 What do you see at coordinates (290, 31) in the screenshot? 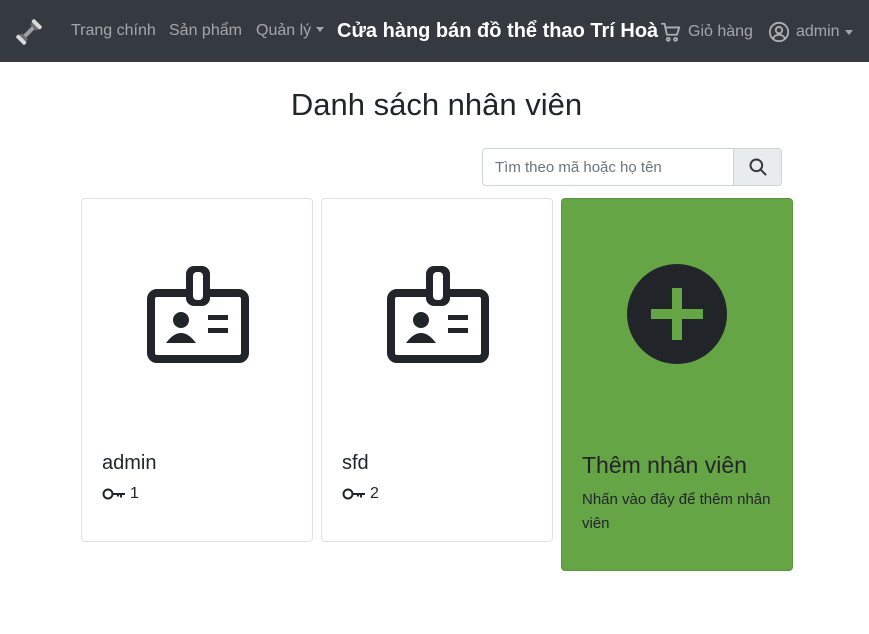
I see `nav-manage-dropdown: Quản lý` at bounding box center [290, 31].